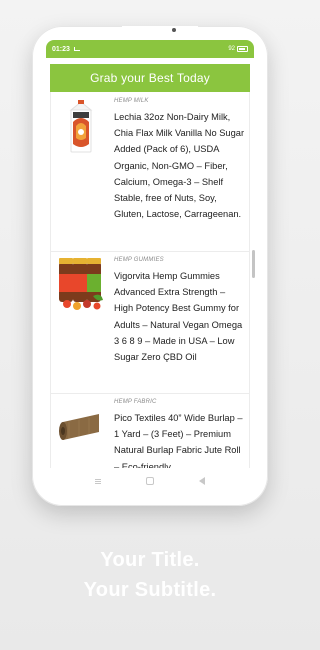 Image resolution: width=320 pixels, height=650 pixels. What do you see at coordinates (150, 49) in the screenshot?
I see `status-bar: 01:23 92` at bounding box center [150, 49].